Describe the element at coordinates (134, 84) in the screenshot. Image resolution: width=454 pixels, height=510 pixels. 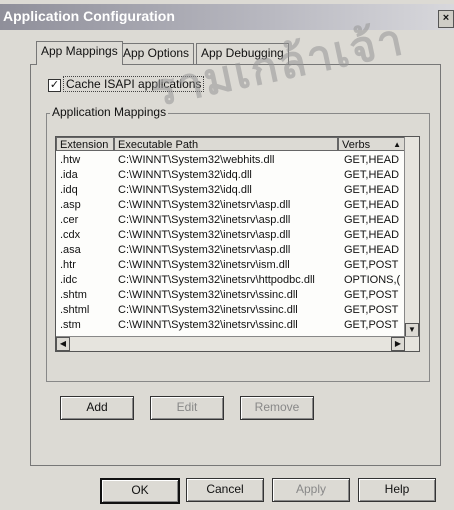
I see `cache-isapi-label: Cache ISAPI applications` at that location.